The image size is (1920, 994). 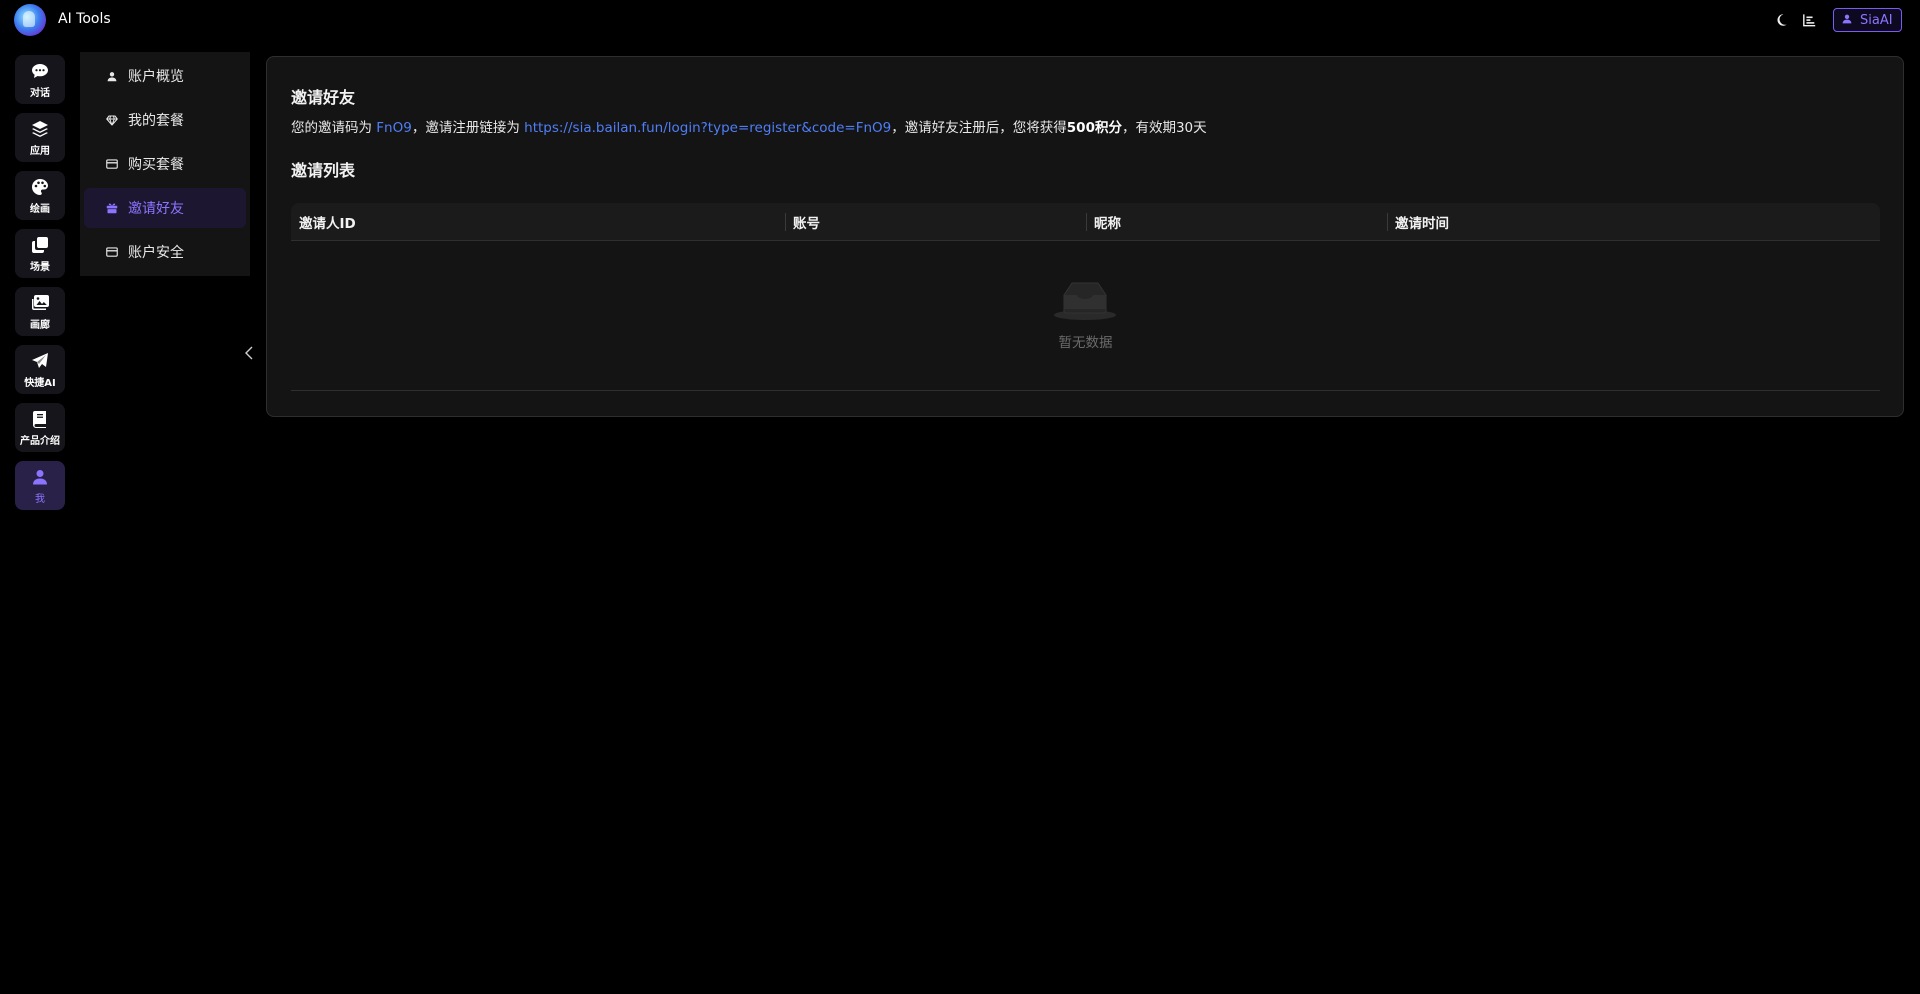 I want to click on empty-text: 暂无数据, so click(x=1085, y=343).